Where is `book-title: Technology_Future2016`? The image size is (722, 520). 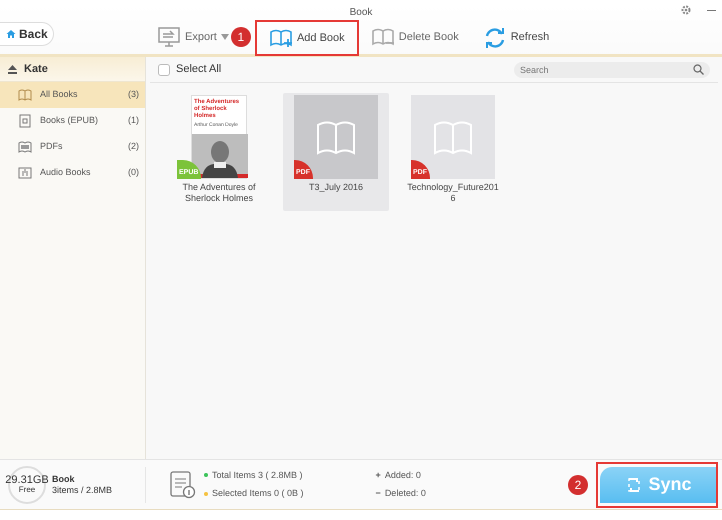
book-title: Technology_Future2016 is located at coordinates (453, 193).